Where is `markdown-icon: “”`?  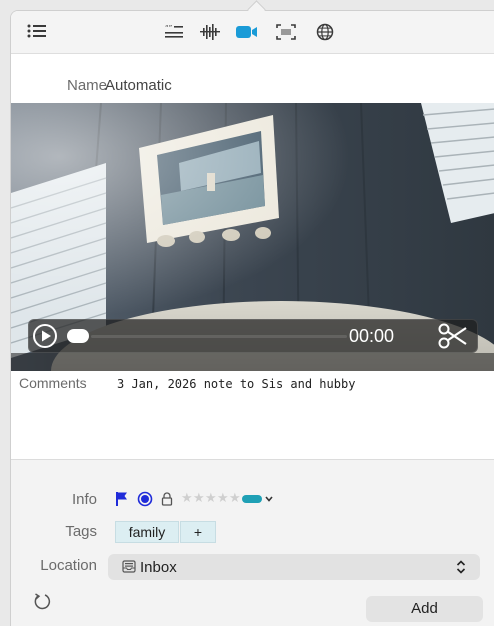 markdown-icon: “” is located at coordinates (174, 32).